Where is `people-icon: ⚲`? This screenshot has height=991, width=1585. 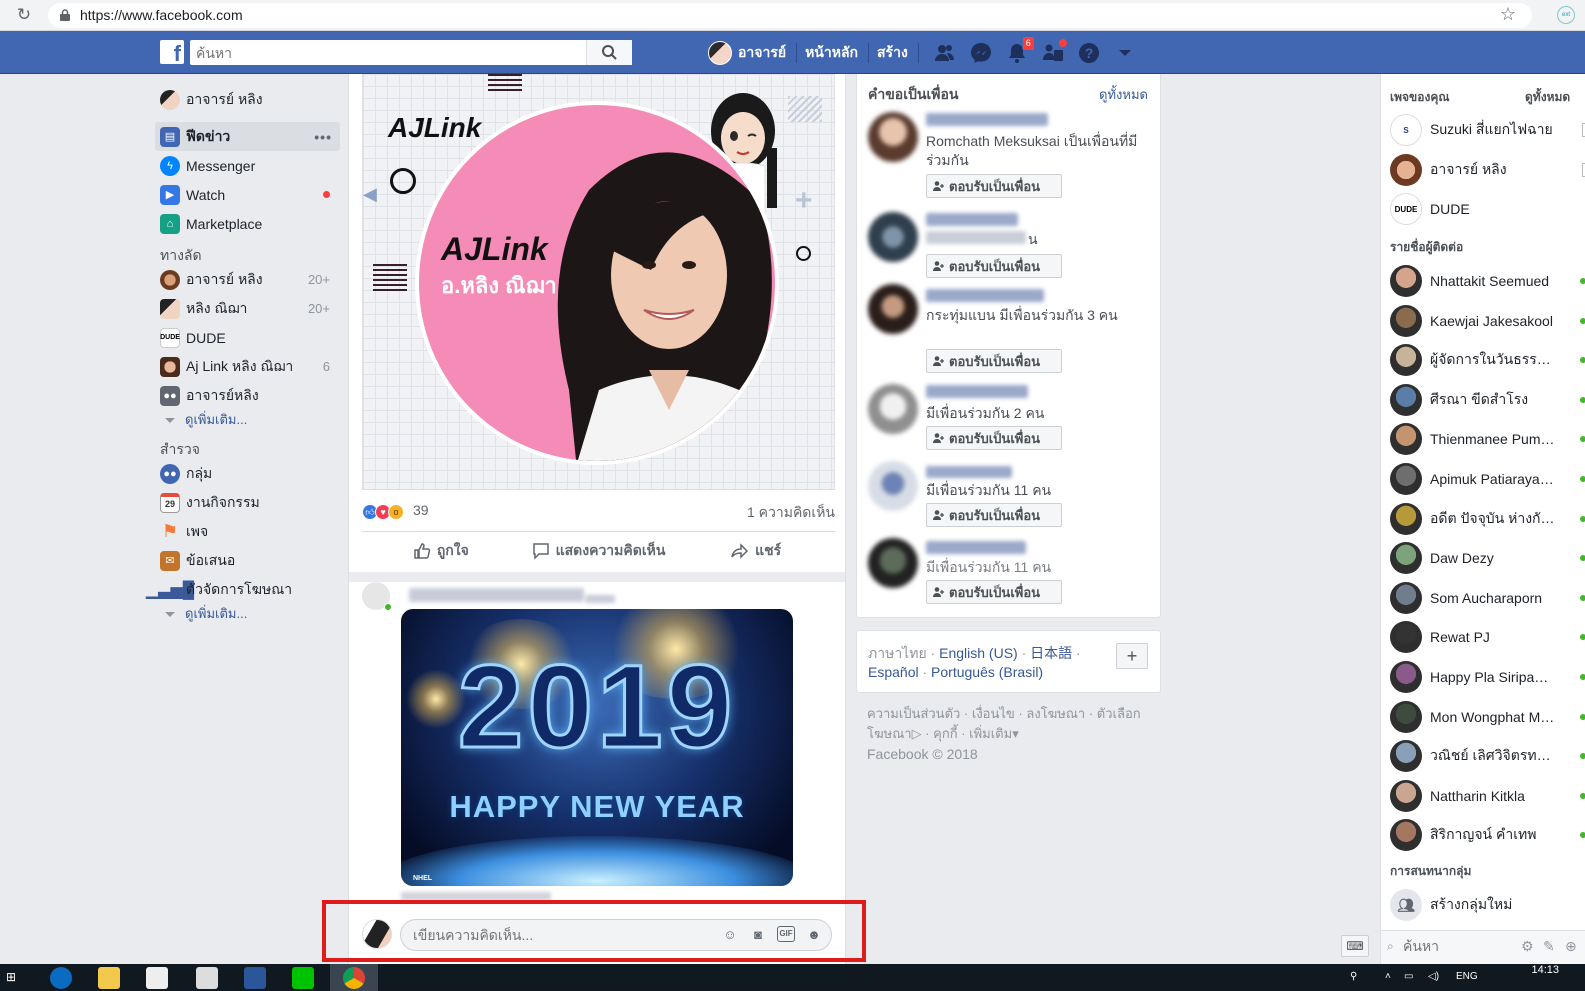 people-icon: ⚲ is located at coordinates (1353, 976).